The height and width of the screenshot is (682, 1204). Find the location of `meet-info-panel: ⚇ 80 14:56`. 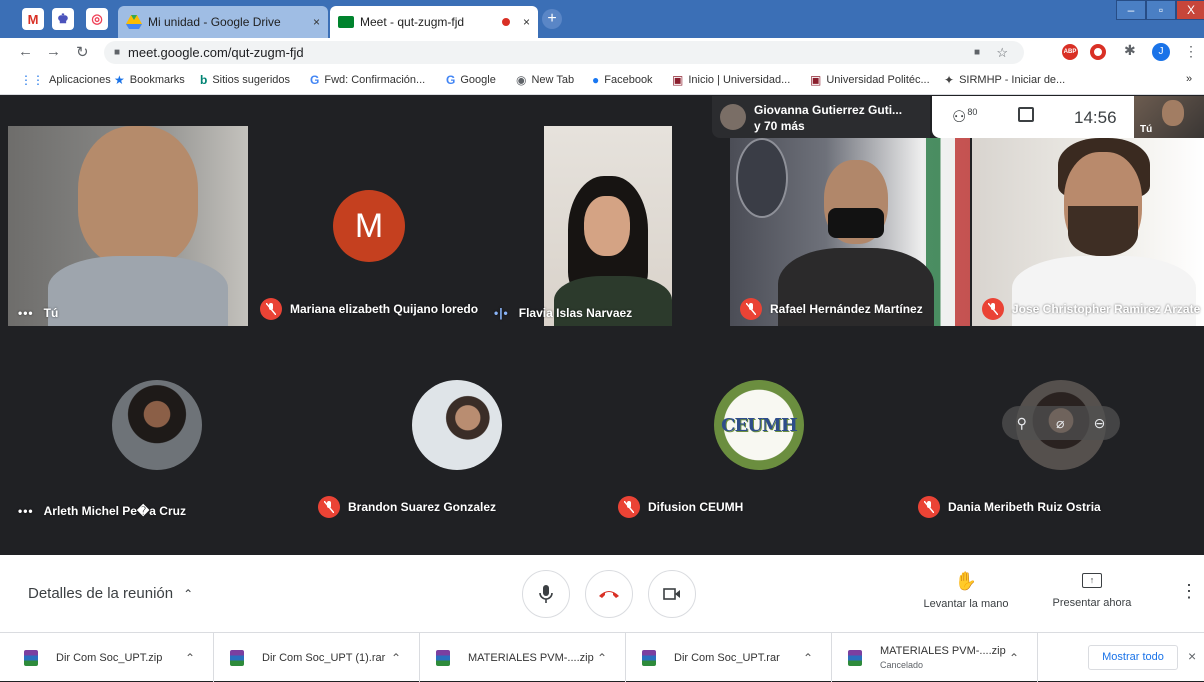

meet-info-panel: ⚇ 80 14:56 is located at coordinates (1033, 117).